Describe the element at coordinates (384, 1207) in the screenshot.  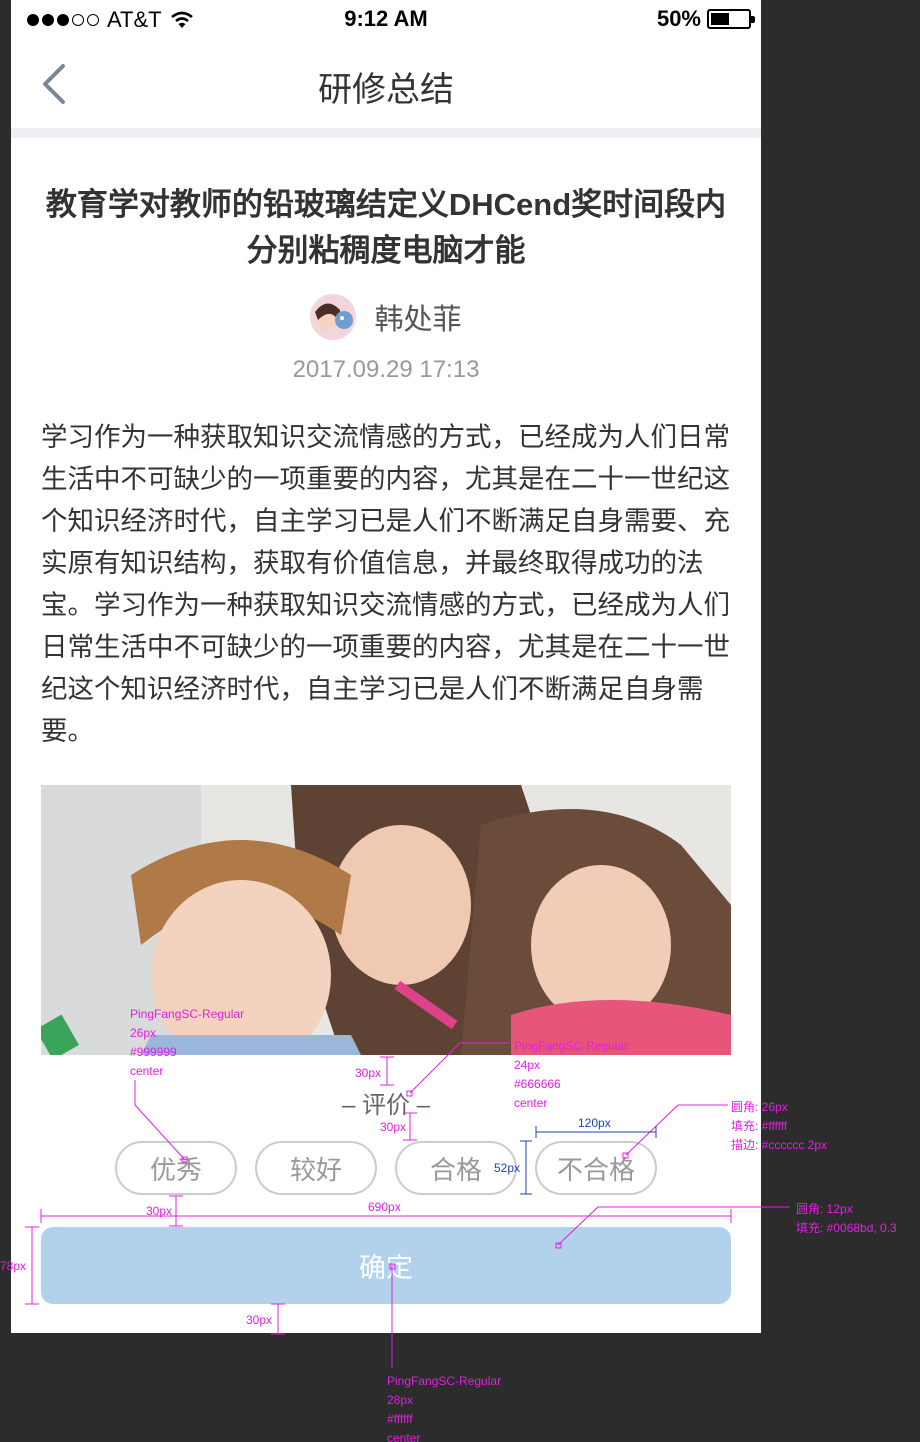
I see `width-label: 690px` at that location.